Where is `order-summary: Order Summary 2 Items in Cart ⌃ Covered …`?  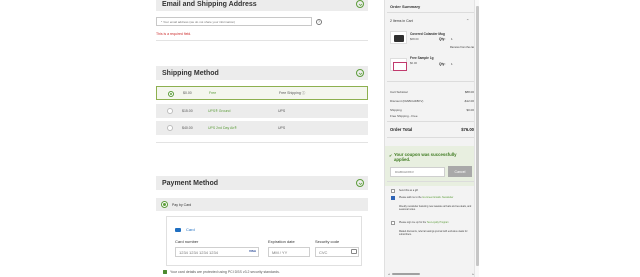
order-summary: Order Summary 2 Items in Cart ⌃ Covered … is located at coordinates (431, 138).